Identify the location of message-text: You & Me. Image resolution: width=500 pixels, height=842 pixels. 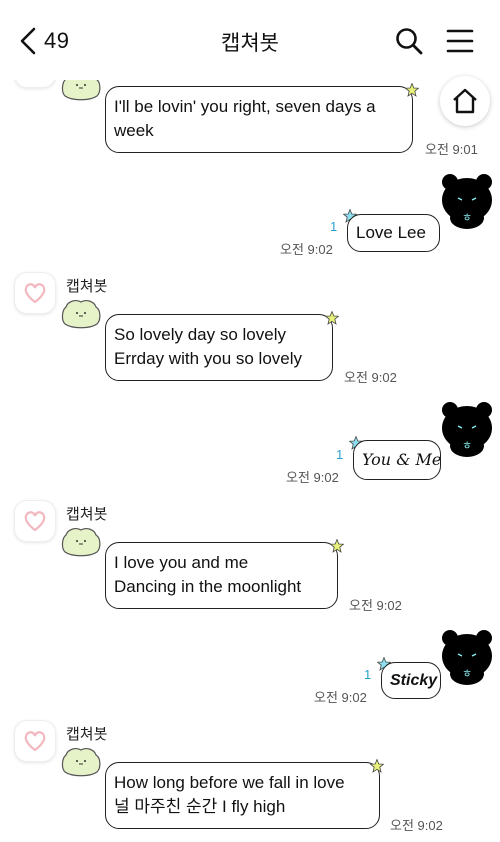
(402, 459).